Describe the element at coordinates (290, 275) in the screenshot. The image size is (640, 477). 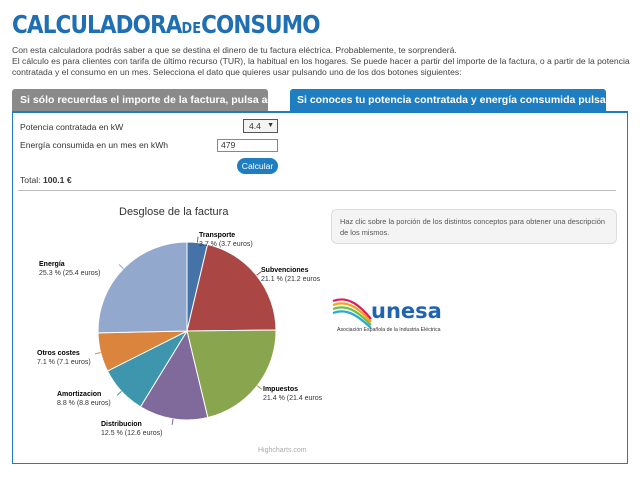
I see `pie-label-subvenciones: Subvenciones 21.1 % (21.2 euros` at that location.